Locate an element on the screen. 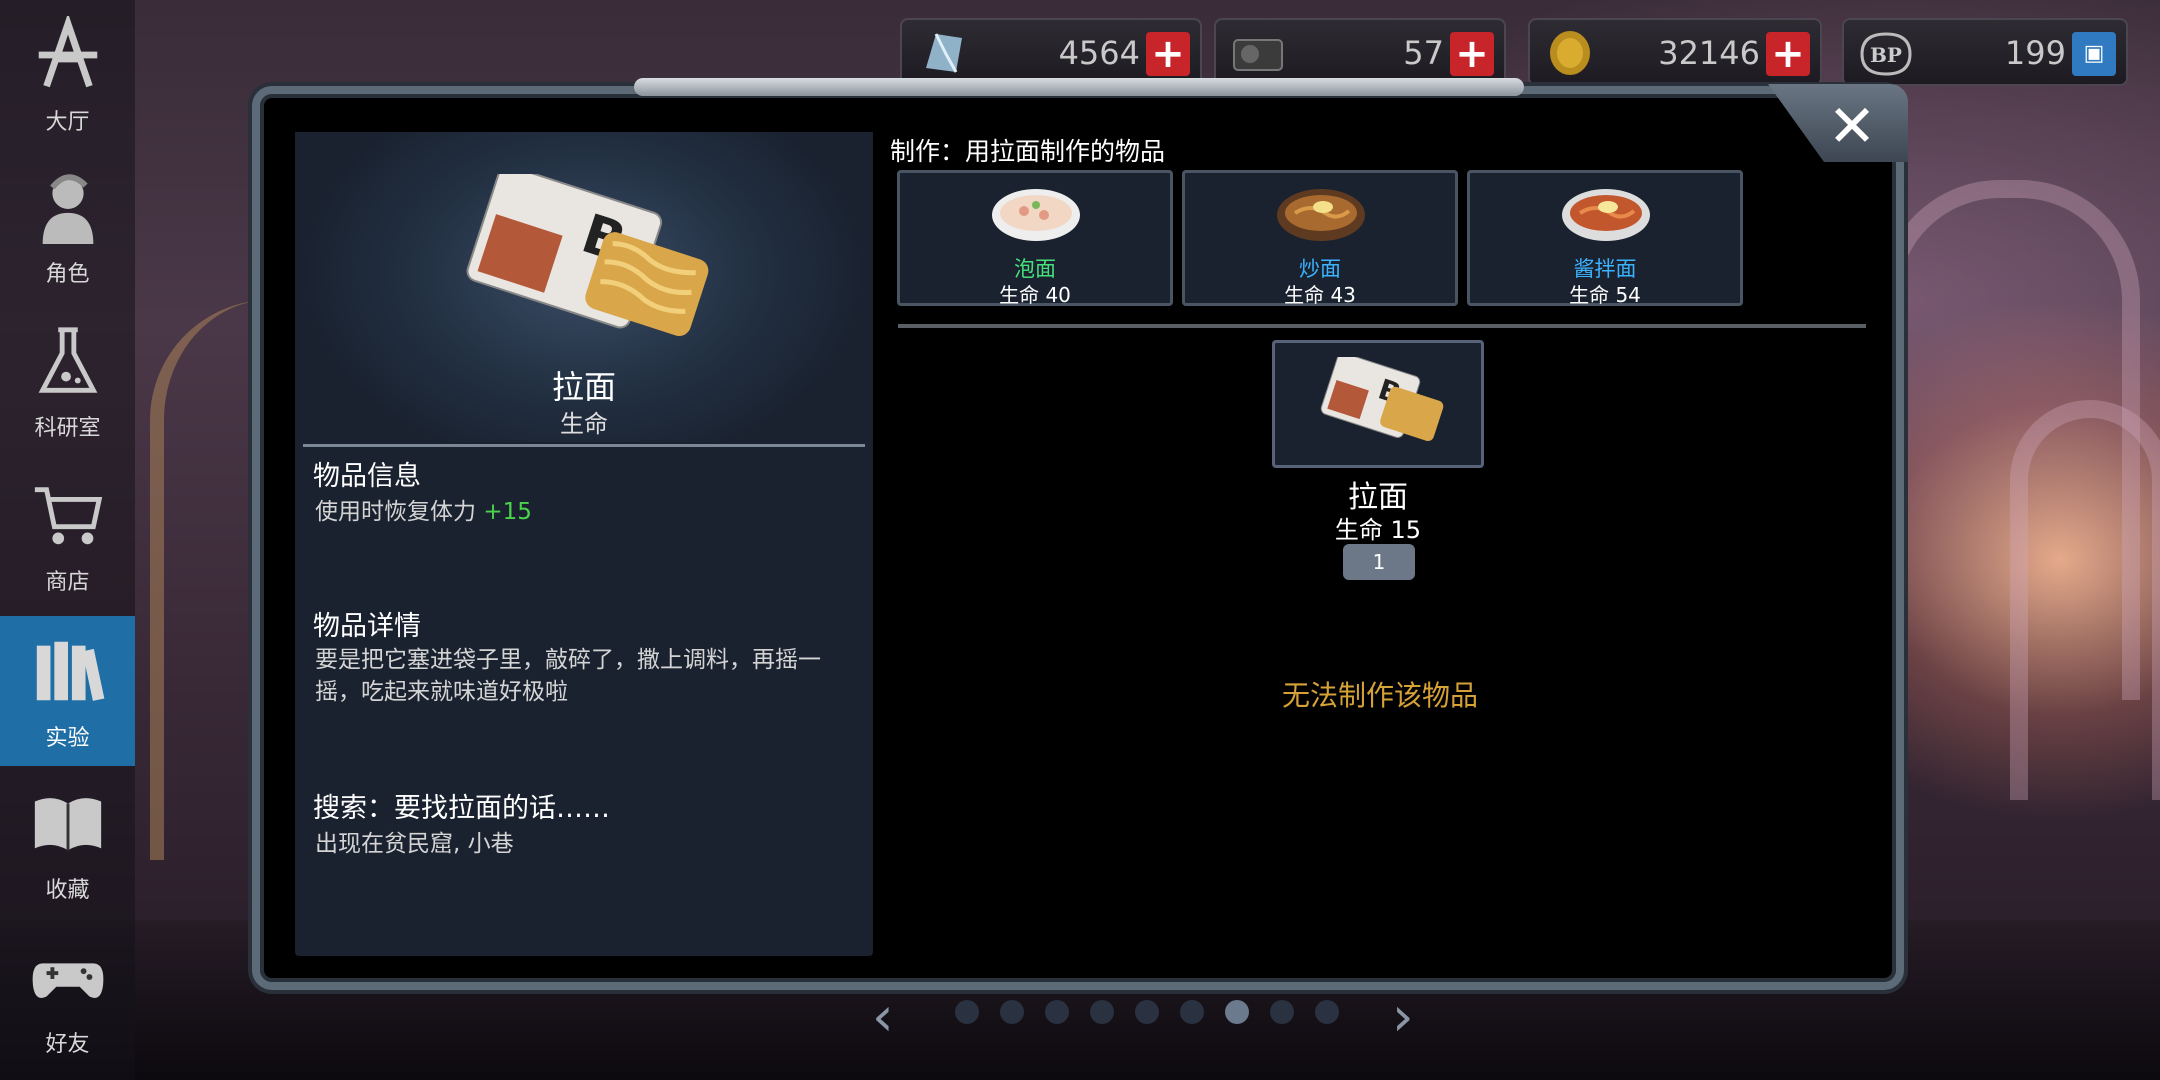 Image resolution: width=2160 pixels, height=1080 pixels. item-type: 生命 is located at coordinates (584, 424).